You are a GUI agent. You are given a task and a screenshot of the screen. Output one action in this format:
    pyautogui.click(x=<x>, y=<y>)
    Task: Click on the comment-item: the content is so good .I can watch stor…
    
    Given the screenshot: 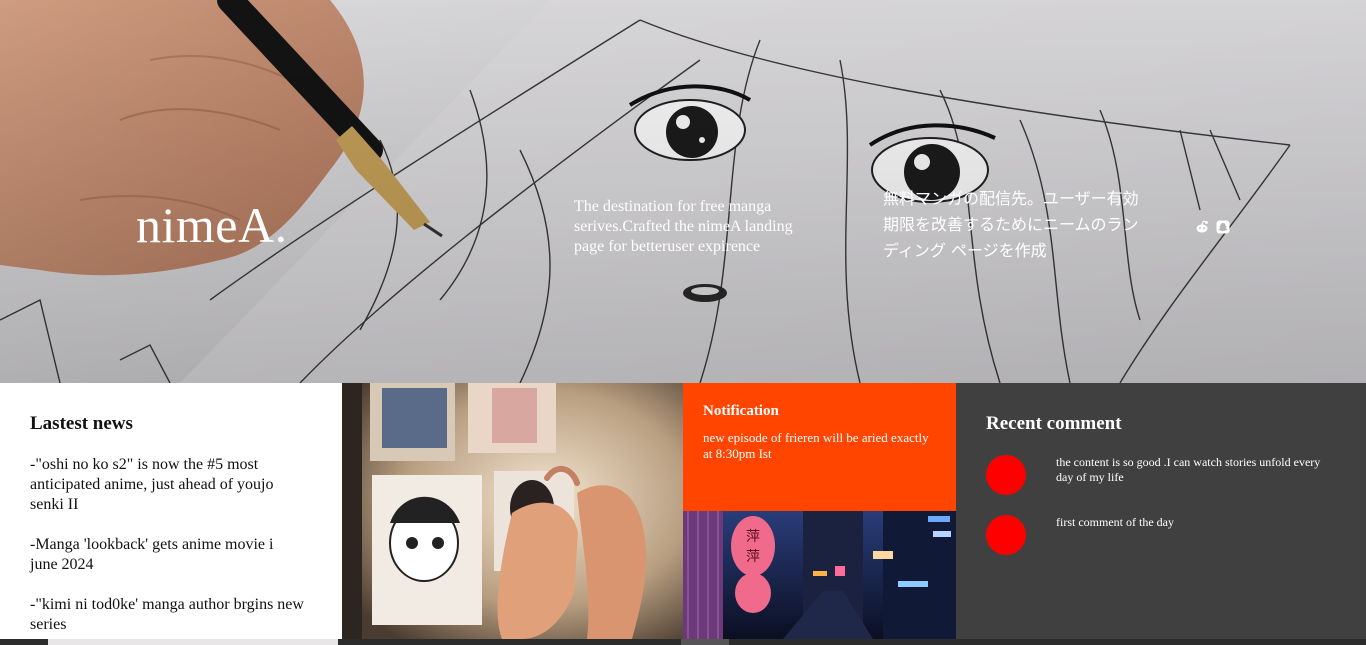 What is the action you would take?
    pyautogui.click(x=1157, y=475)
    